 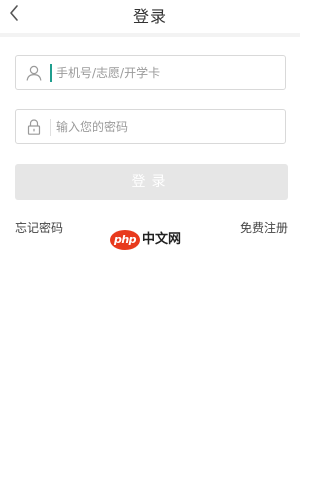 I want to click on forgot-password-link: 忘记密码, so click(x=39, y=227).